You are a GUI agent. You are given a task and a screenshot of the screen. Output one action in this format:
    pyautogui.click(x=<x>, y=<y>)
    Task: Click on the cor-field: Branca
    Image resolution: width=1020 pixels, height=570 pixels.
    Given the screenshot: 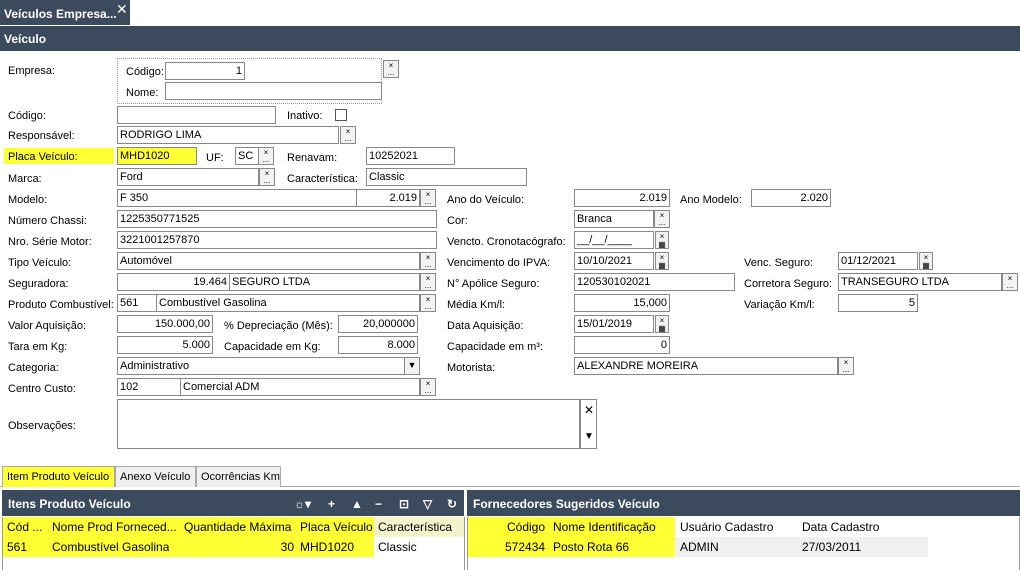 What is the action you would take?
    pyautogui.click(x=614, y=219)
    